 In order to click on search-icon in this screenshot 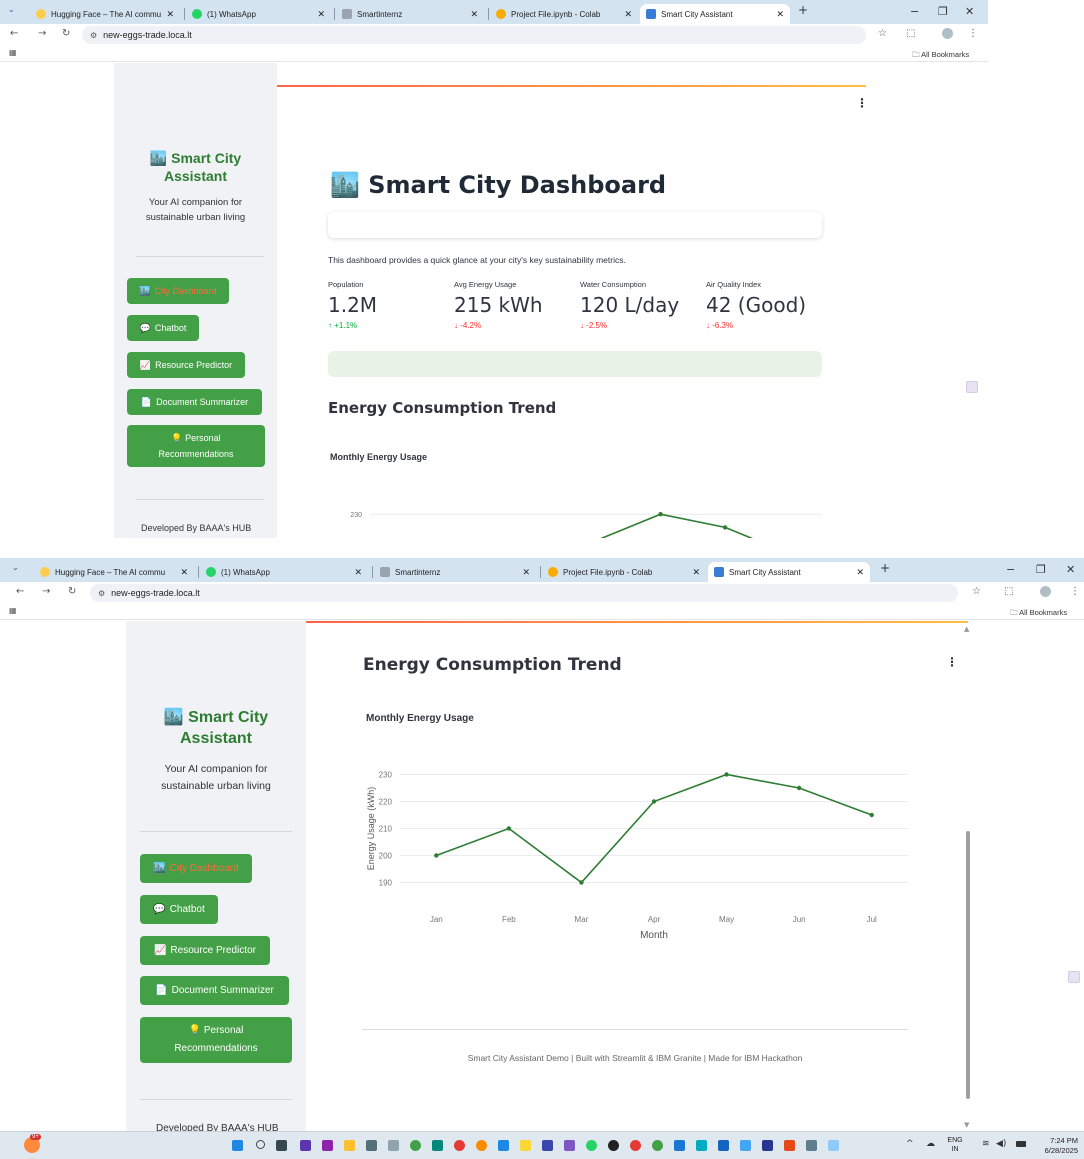, I will do `click(260, 1144)`.